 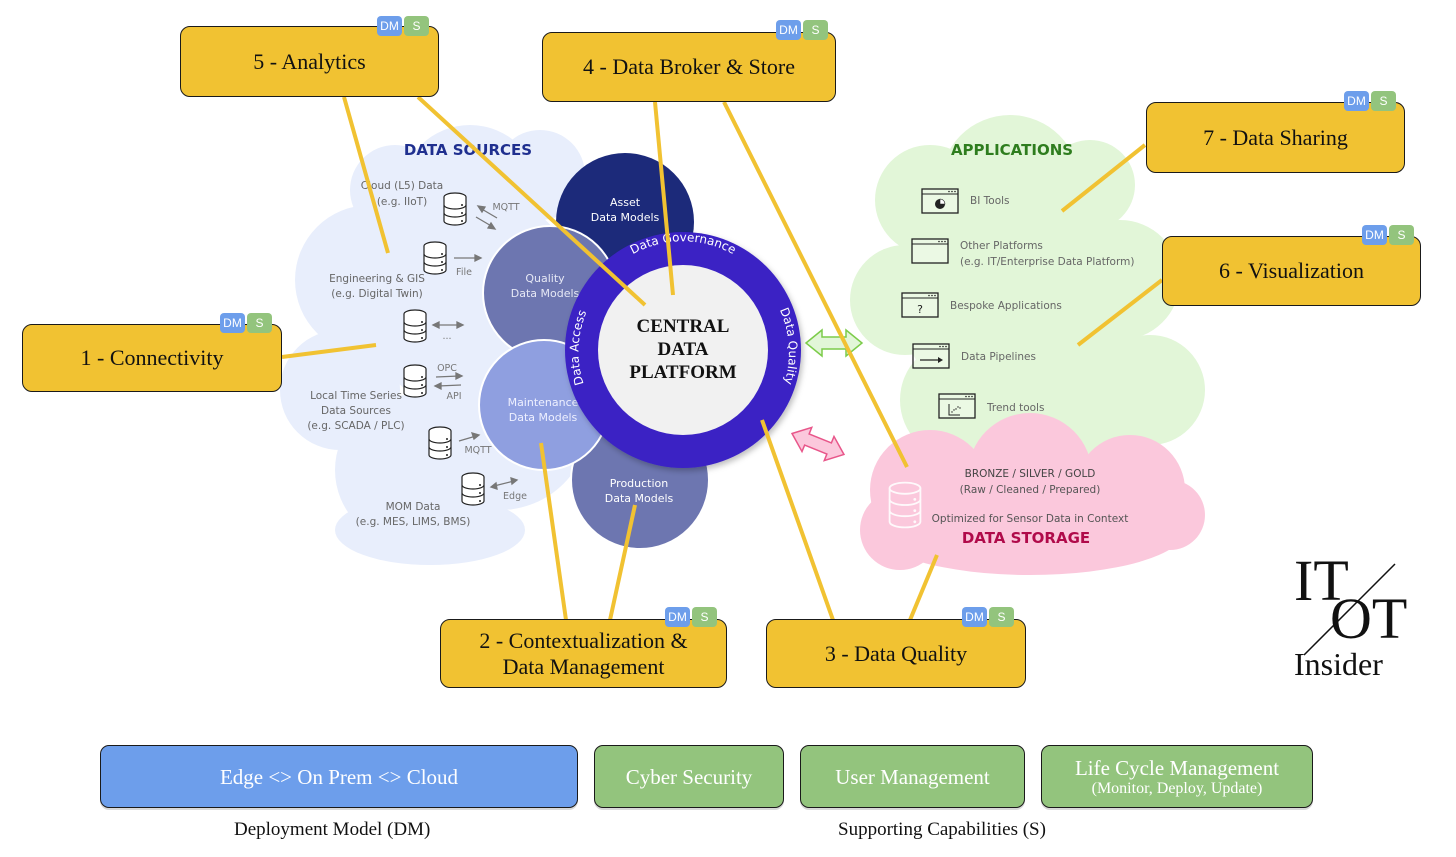 I want to click on quality-models-line2: Data Models, so click(x=545, y=293).